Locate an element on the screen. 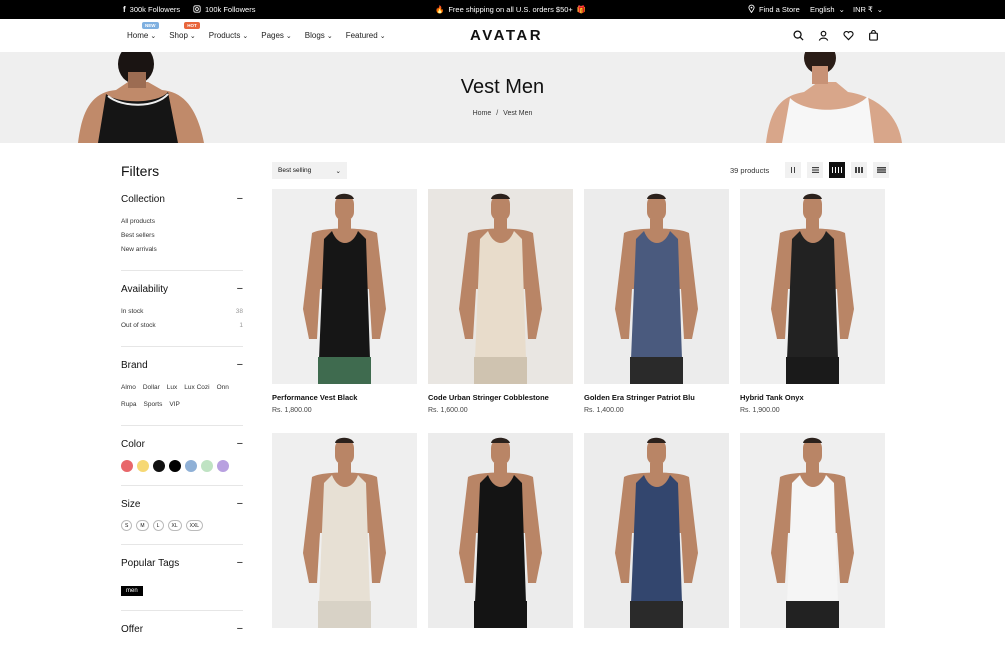 The width and height of the screenshot is (1005, 645). product-price: Rs. 1,900.00 is located at coordinates (760, 410).